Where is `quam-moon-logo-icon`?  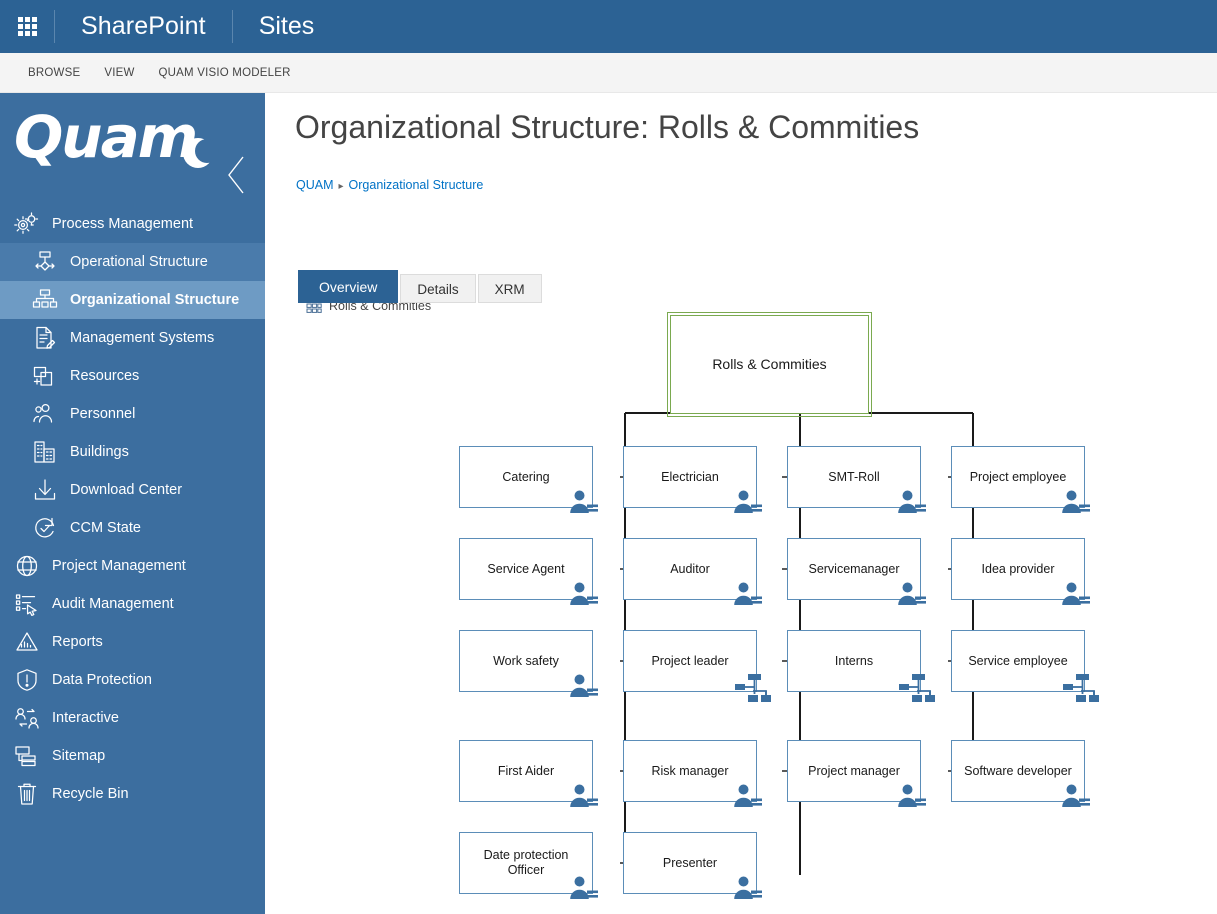
quam-moon-logo-icon is located at coordinates (201, 153).